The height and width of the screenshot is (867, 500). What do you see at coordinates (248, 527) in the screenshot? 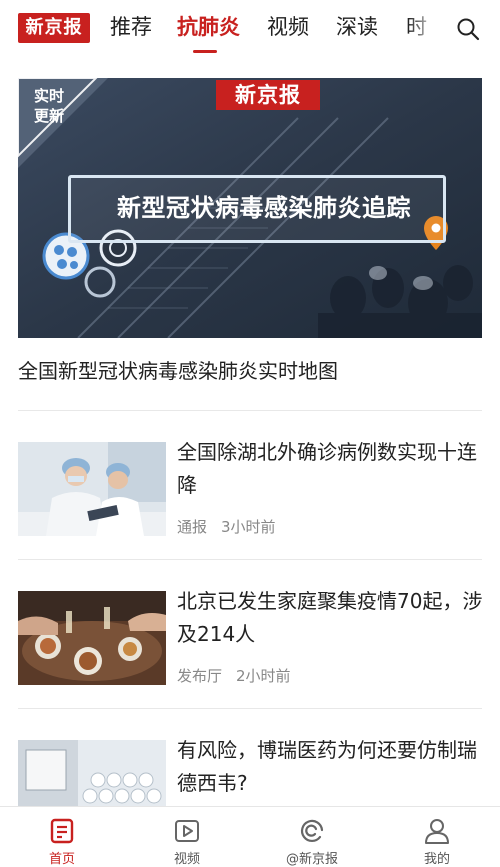
I see `news-time: 3小时前` at bounding box center [248, 527].